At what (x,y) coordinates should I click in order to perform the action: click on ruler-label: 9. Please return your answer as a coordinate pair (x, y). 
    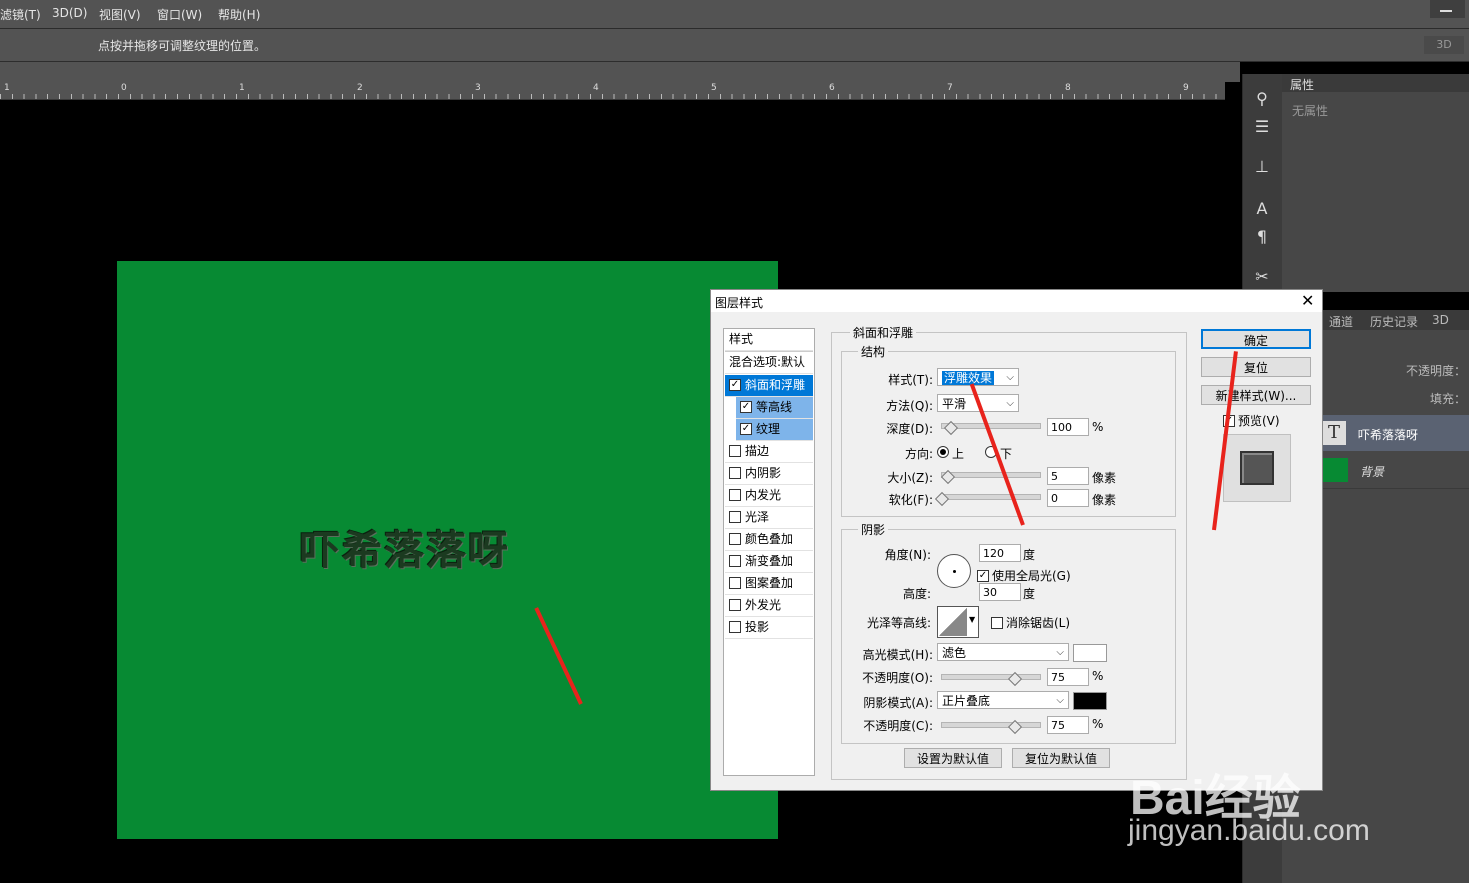
    Looking at the image, I should click on (1186, 88).